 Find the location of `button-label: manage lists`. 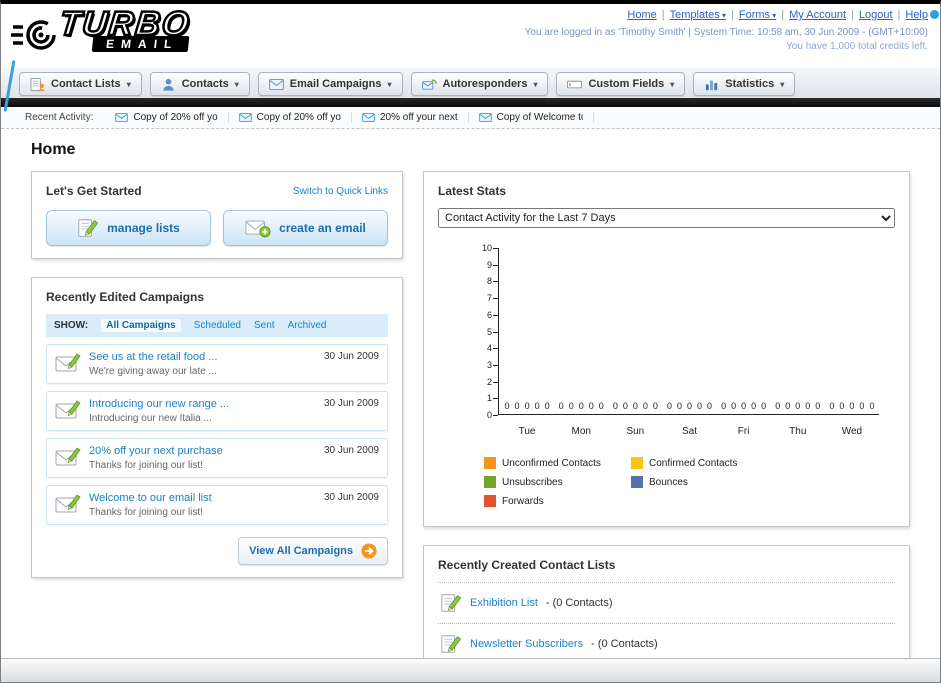

button-label: manage lists is located at coordinates (143, 228).